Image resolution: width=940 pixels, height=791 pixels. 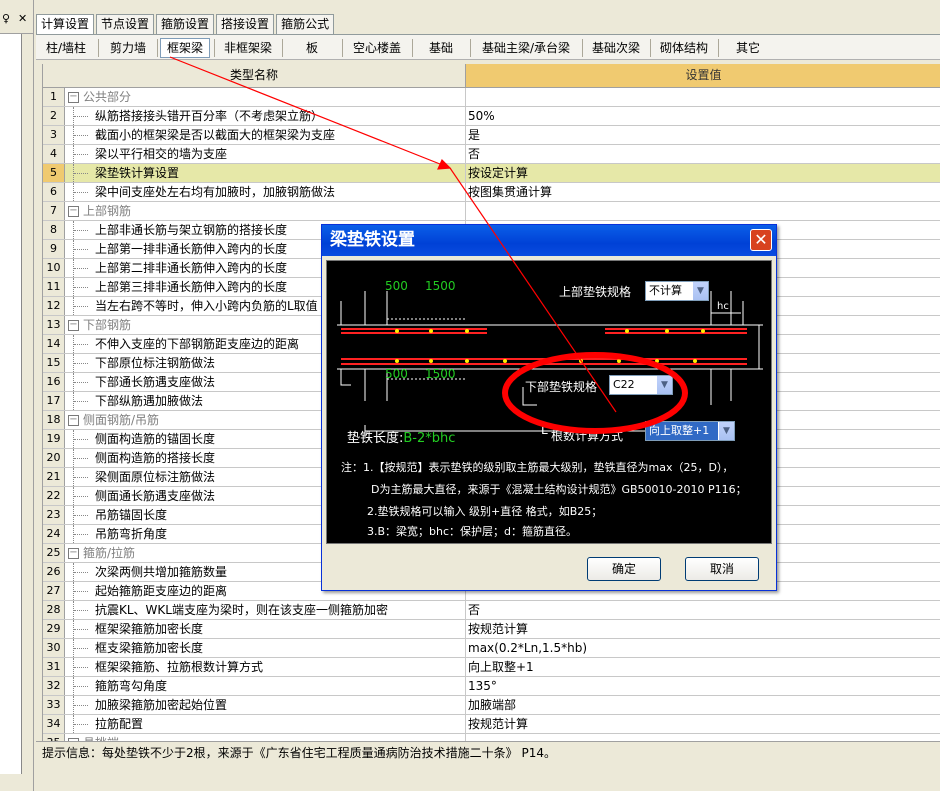 I want to click on tab-stirrup-settings: 箍筋设置, so click(x=185, y=24).